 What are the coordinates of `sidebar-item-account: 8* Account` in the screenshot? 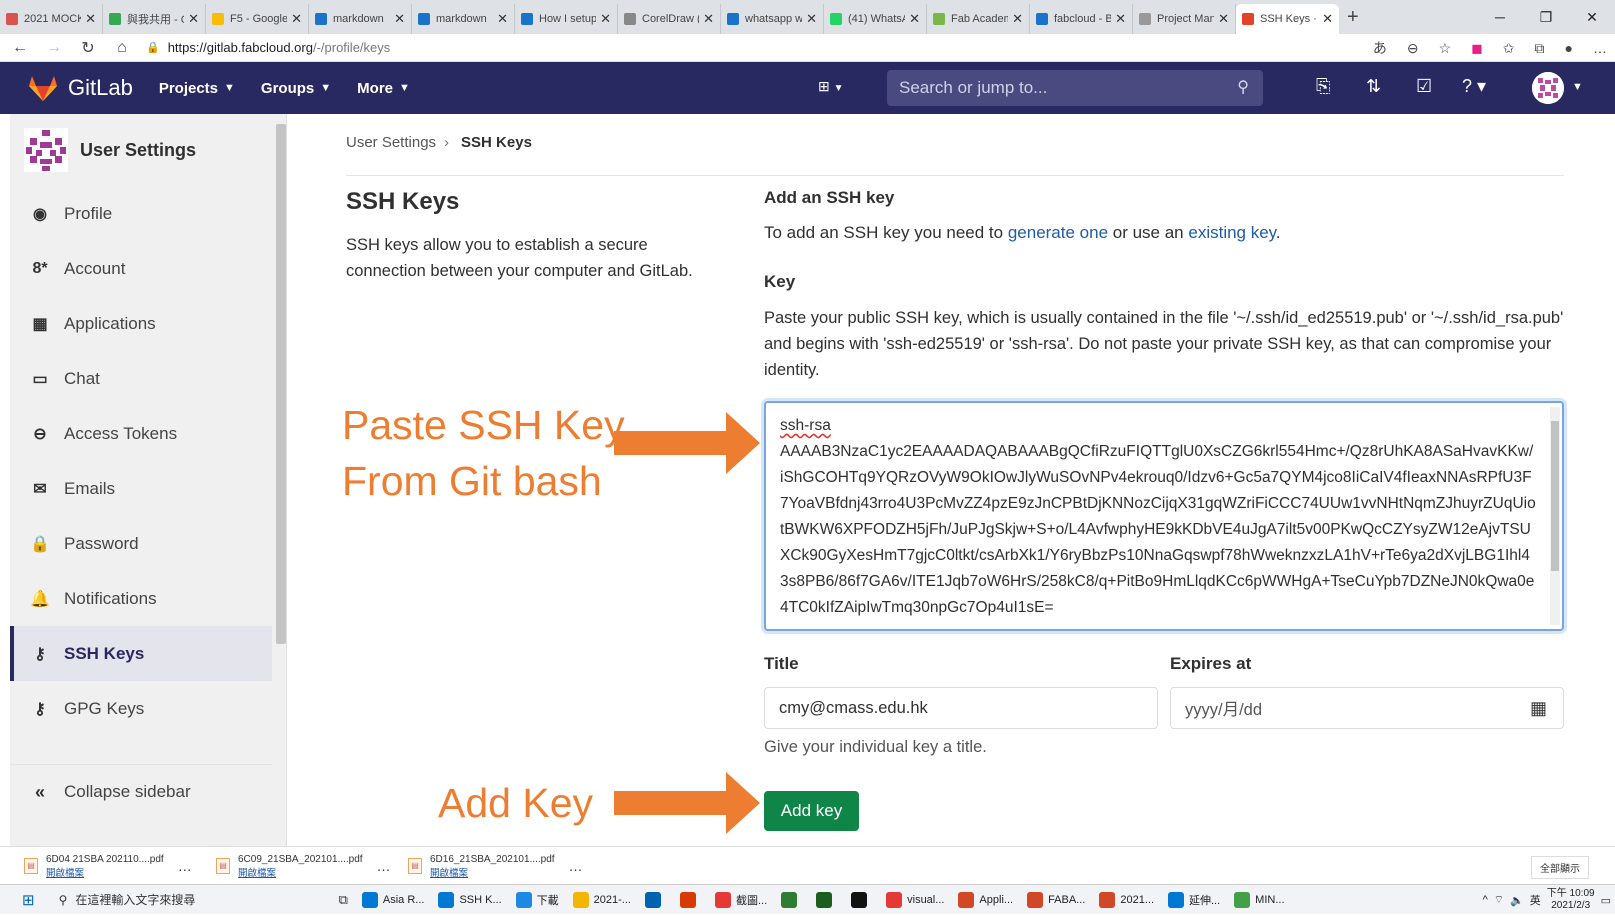 It's located at (141, 268).